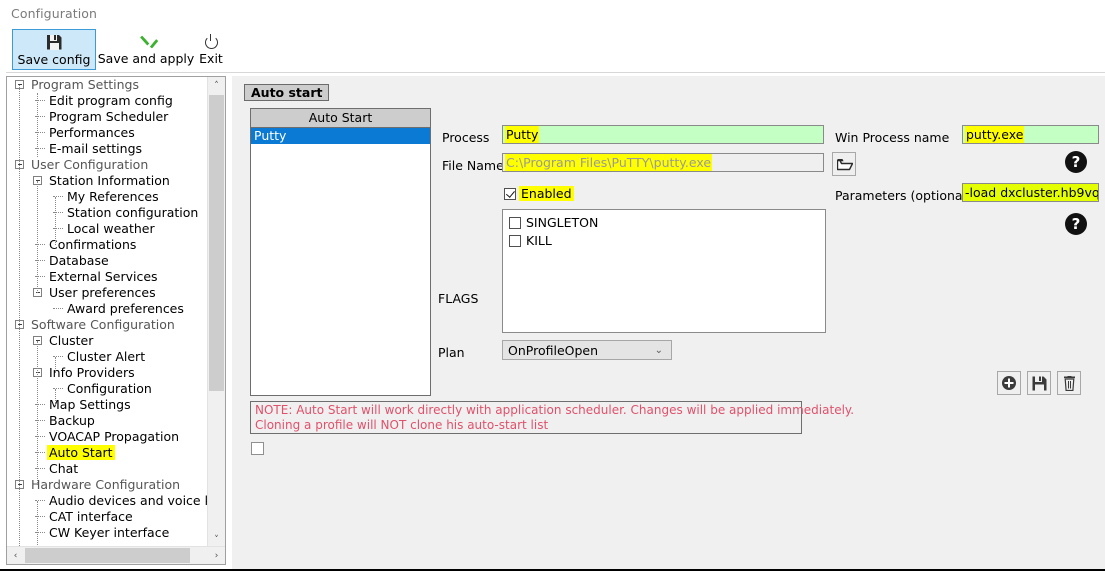 This screenshot has width=1105, height=571. What do you see at coordinates (79, 260) in the screenshot?
I see `sidebar-item-label: Database` at bounding box center [79, 260].